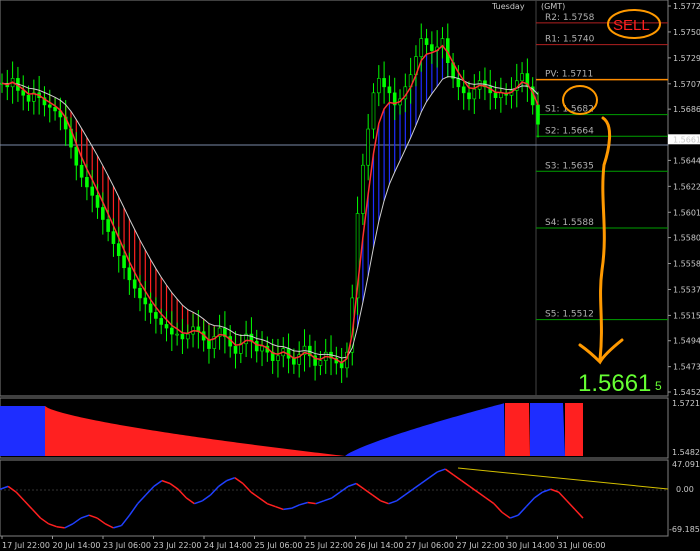 The image size is (700, 551). What do you see at coordinates (26, 545) in the screenshot?
I see `time-tick-label: 17 Jul 22:00` at bounding box center [26, 545].